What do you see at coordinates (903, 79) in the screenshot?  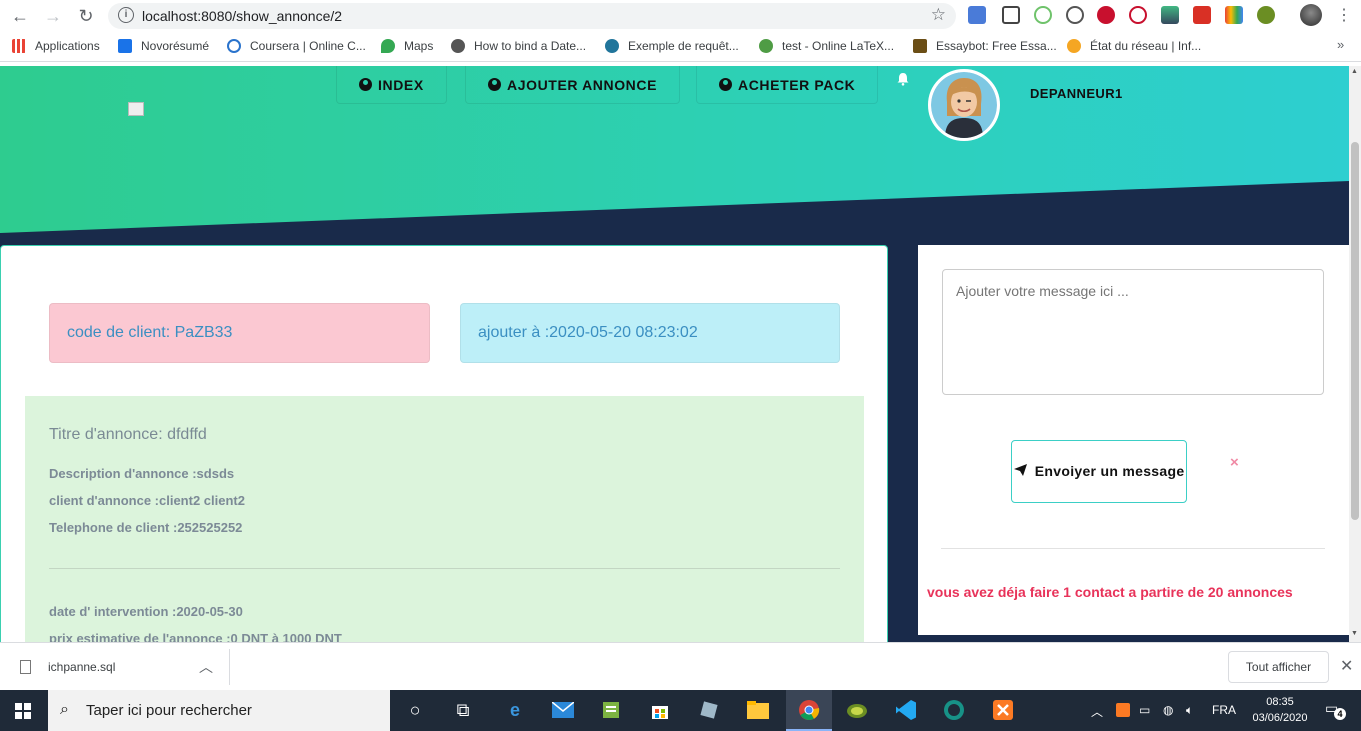 I see `bell-icon` at bounding box center [903, 79].